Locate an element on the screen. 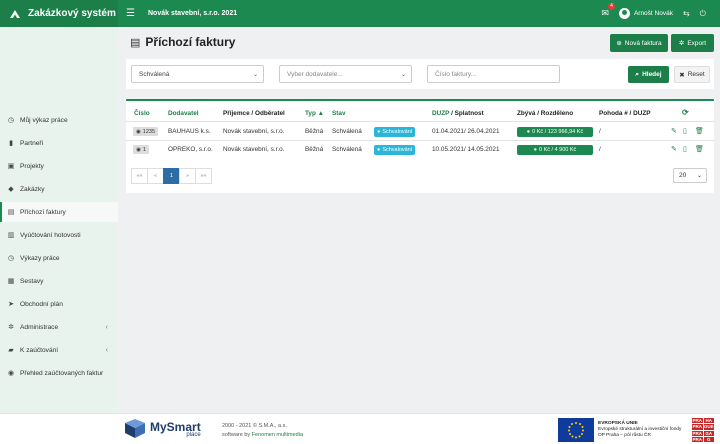 The height and width of the screenshot is (444, 720). supplier-select: Vyber dodavatele... ⌄ is located at coordinates (345, 74).